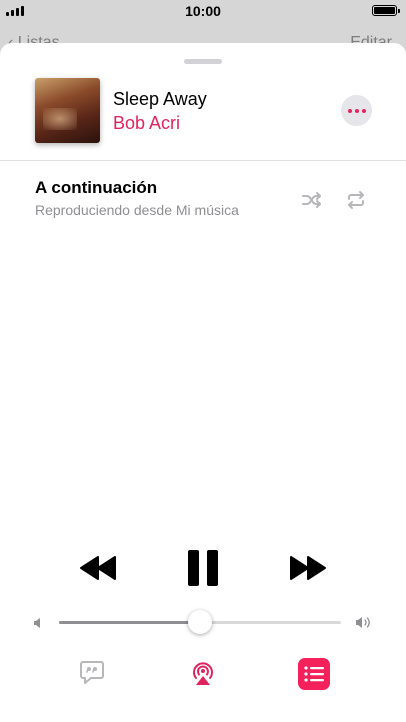  I want to click on queue-list-button, so click(314, 674).